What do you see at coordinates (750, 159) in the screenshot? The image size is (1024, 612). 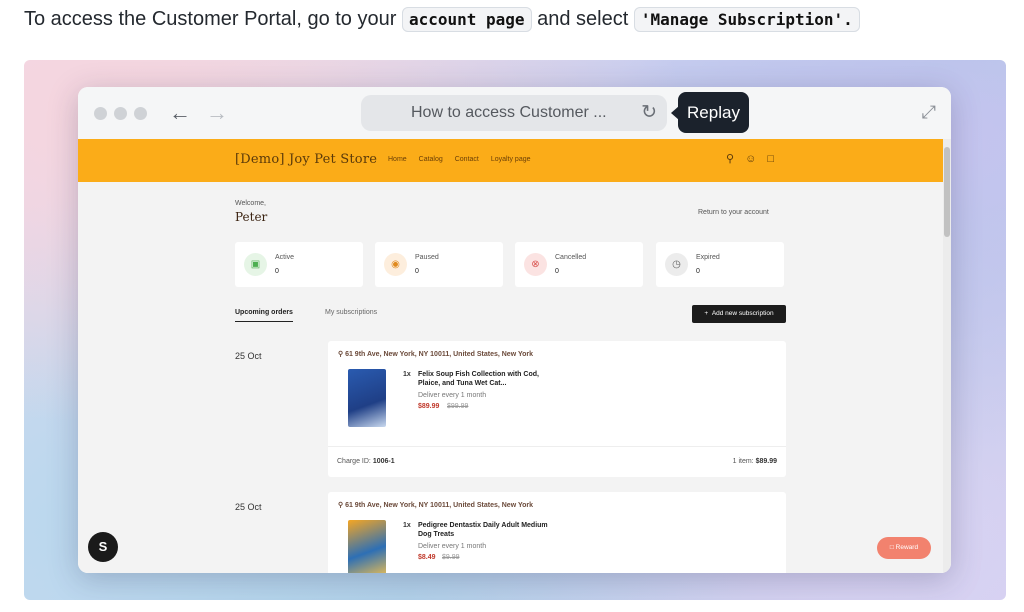 I see `account-icon: ☺` at bounding box center [750, 159].